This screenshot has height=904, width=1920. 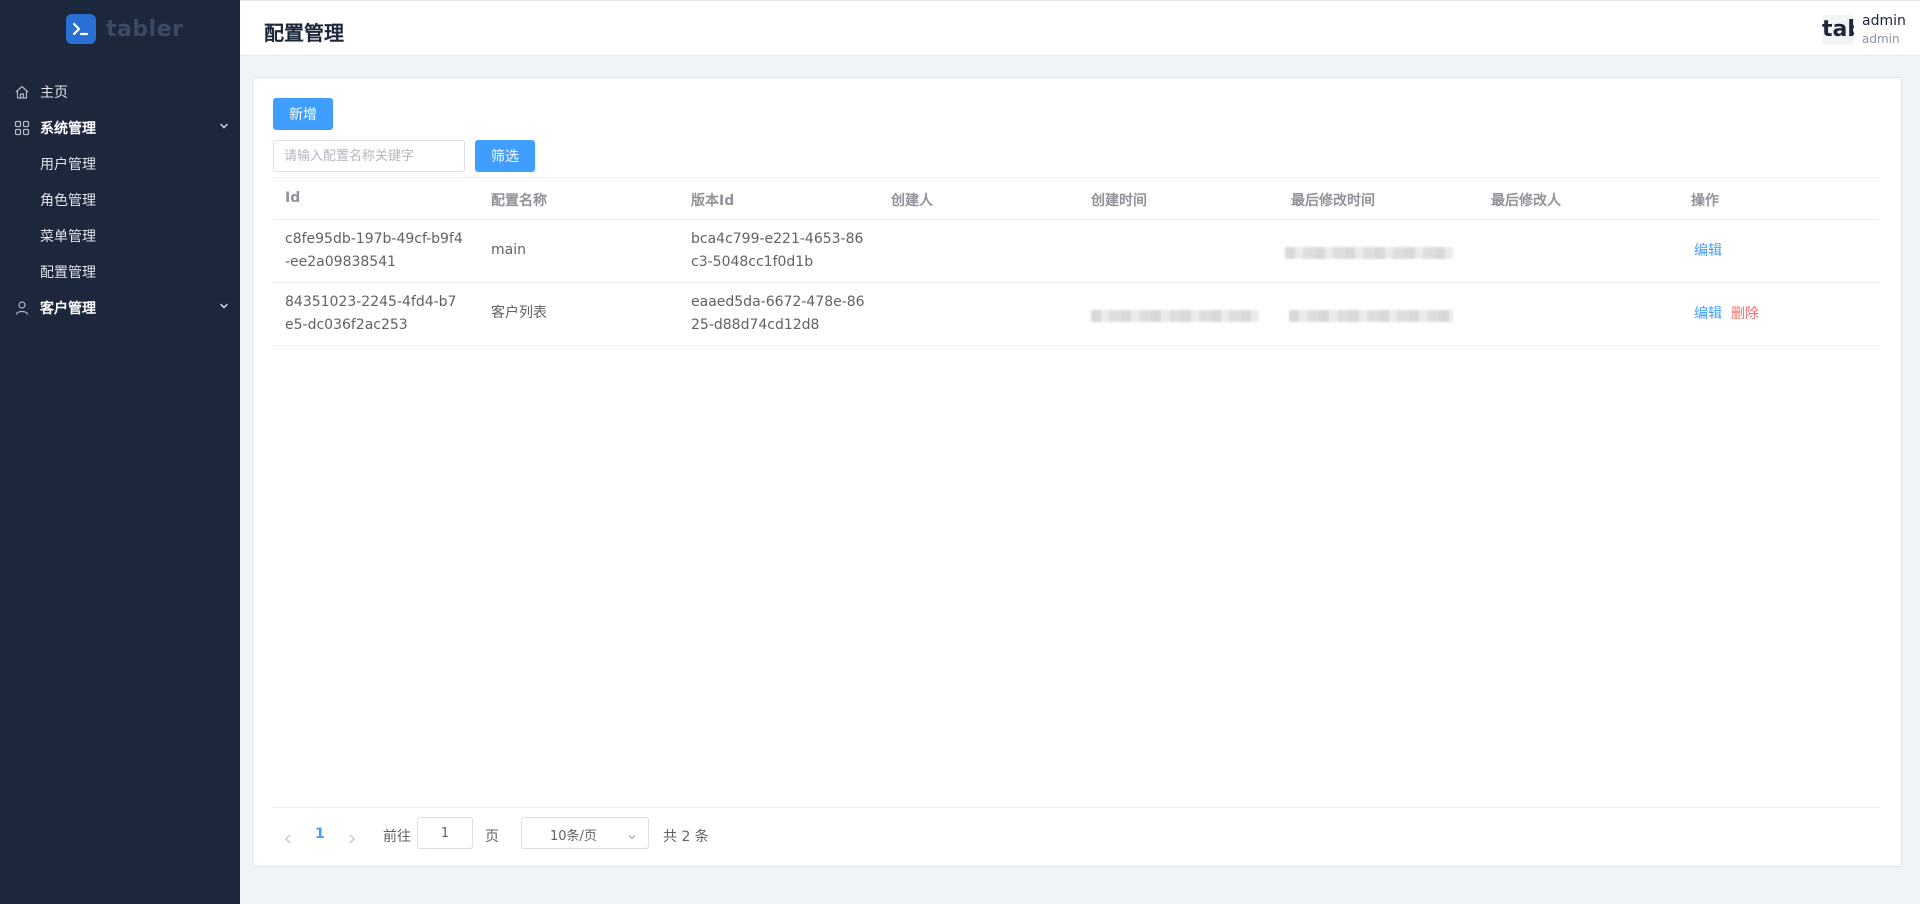 What do you see at coordinates (120, 163) in the screenshot?
I see `sidebar-item-users: 用户管理` at bounding box center [120, 163].